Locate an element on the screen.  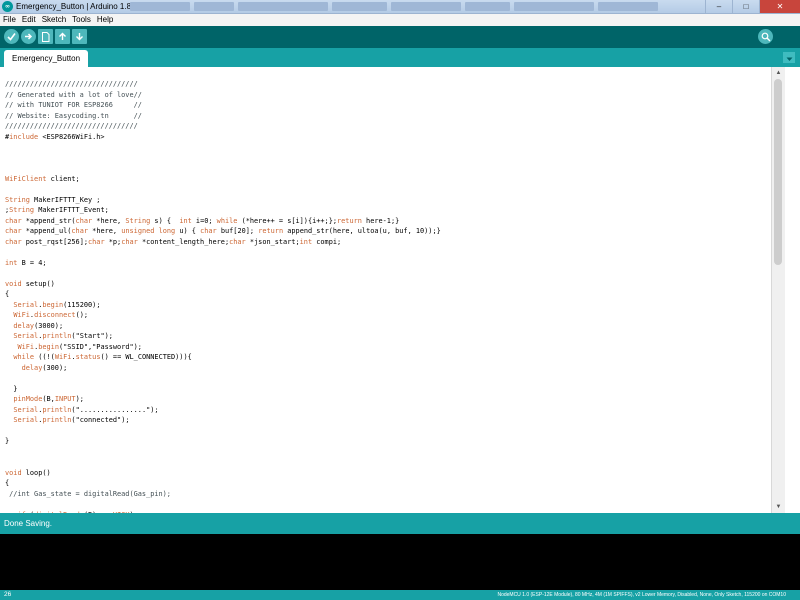
chevron-down-icon is located at coordinates (789, 58).